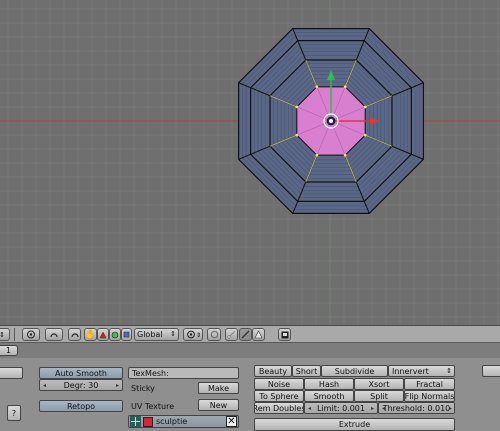  I want to click on triangle-red-icon, so click(103, 334).